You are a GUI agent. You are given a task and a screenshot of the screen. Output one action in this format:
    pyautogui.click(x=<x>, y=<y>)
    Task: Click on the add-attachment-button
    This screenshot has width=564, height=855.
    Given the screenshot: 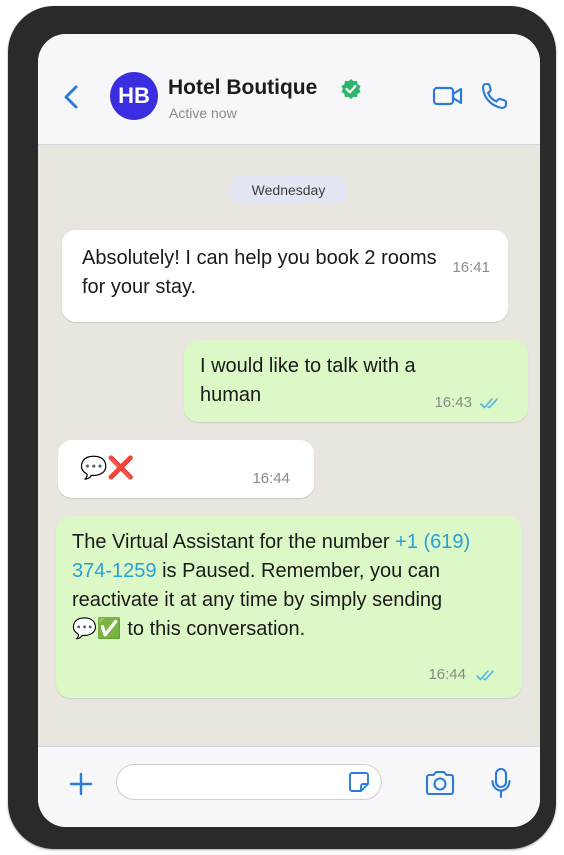 What is the action you would take?
    pyautogui.click(x=81, y=784)
    